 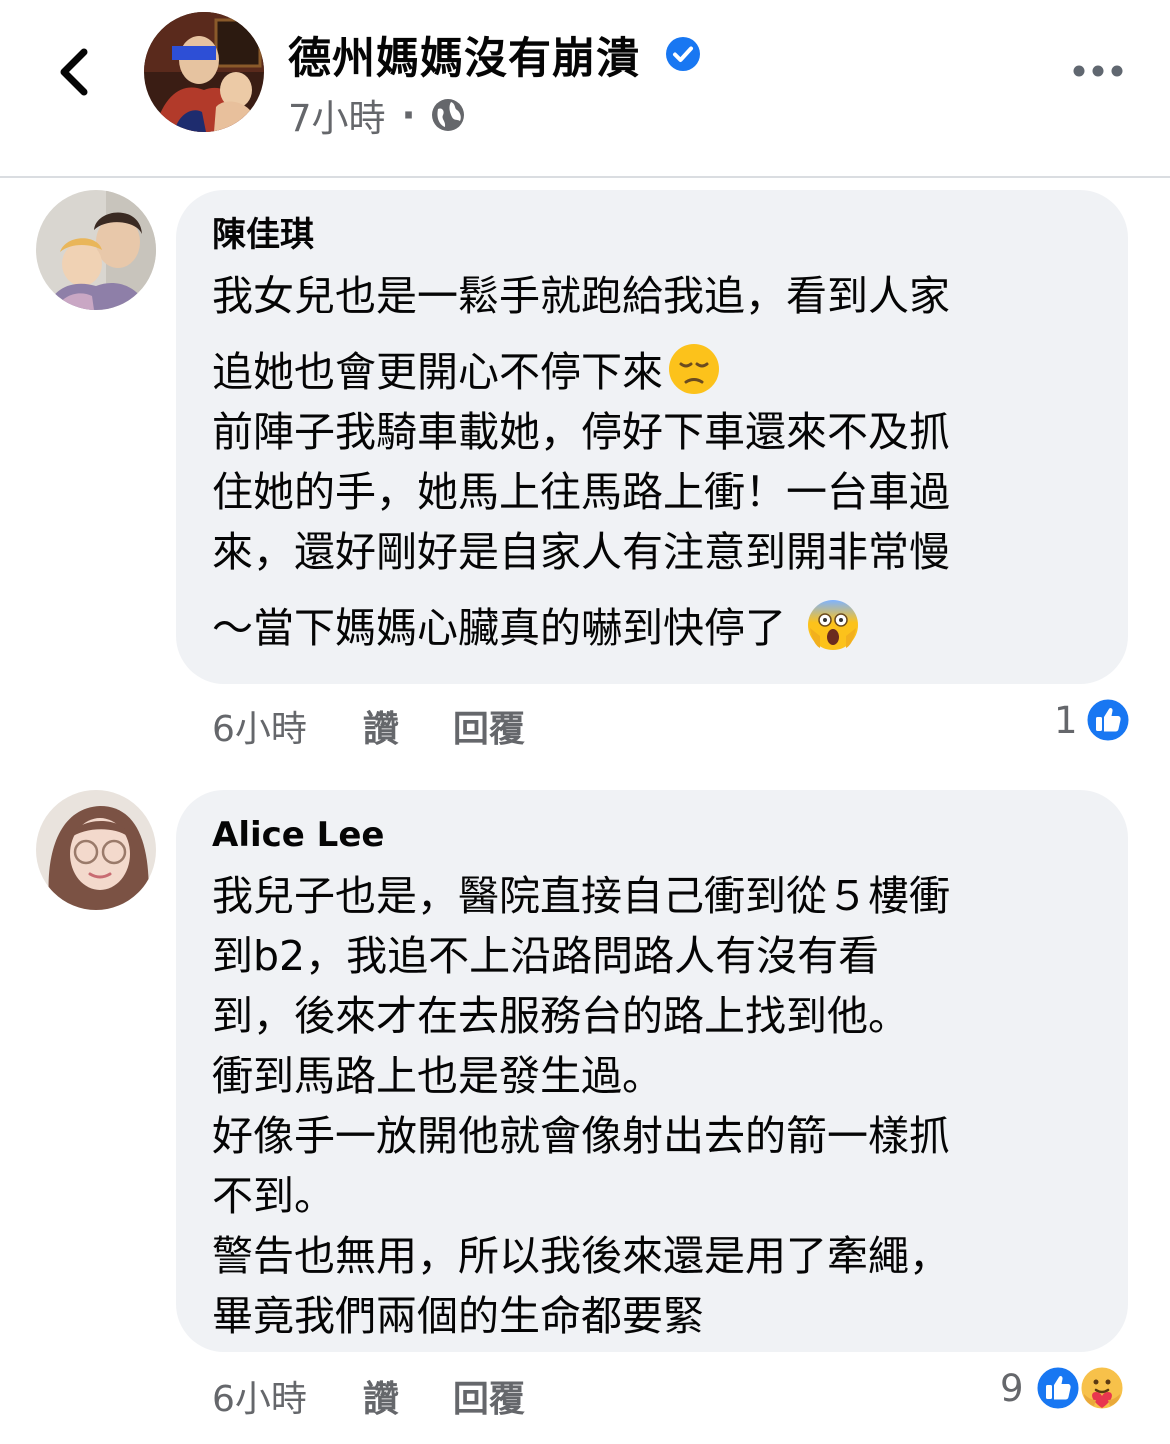 I want to click on comment-line: 前陣子我騎車載她，停好下車還來不及抓, so click(x=581, y=432).